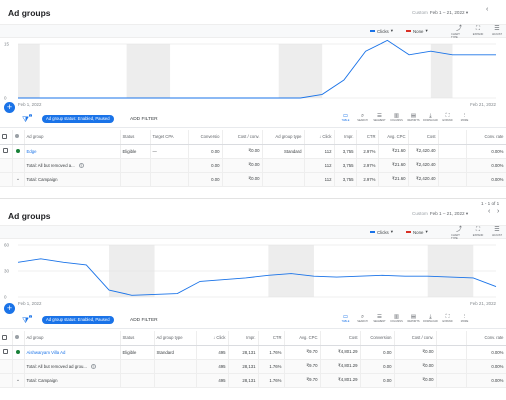 The width and height of the screenshot is (506, 400). I want to click on date-range-label: Custom, so click(420, 213).